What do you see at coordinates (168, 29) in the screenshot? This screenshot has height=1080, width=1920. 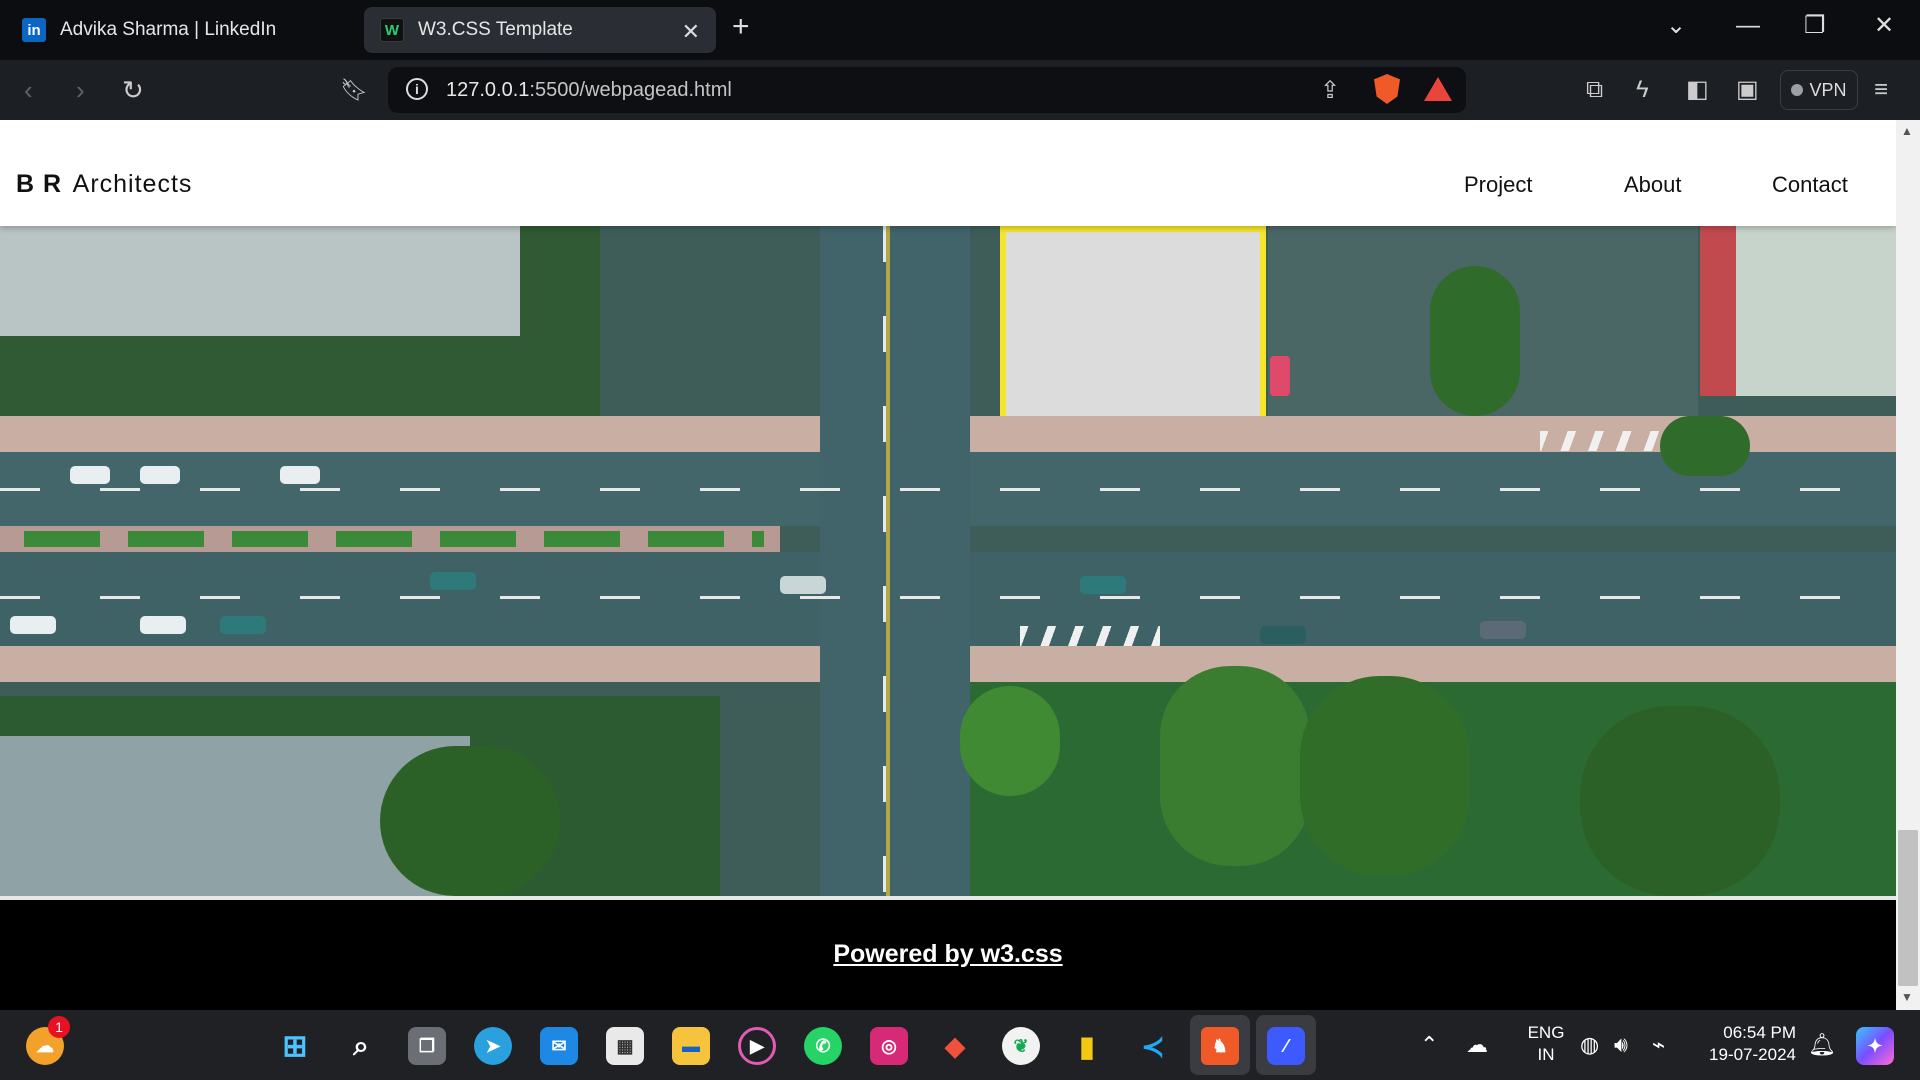 I see `tab-title: Advika Sharma | LinkedIn` at bounding box center [168, 29].